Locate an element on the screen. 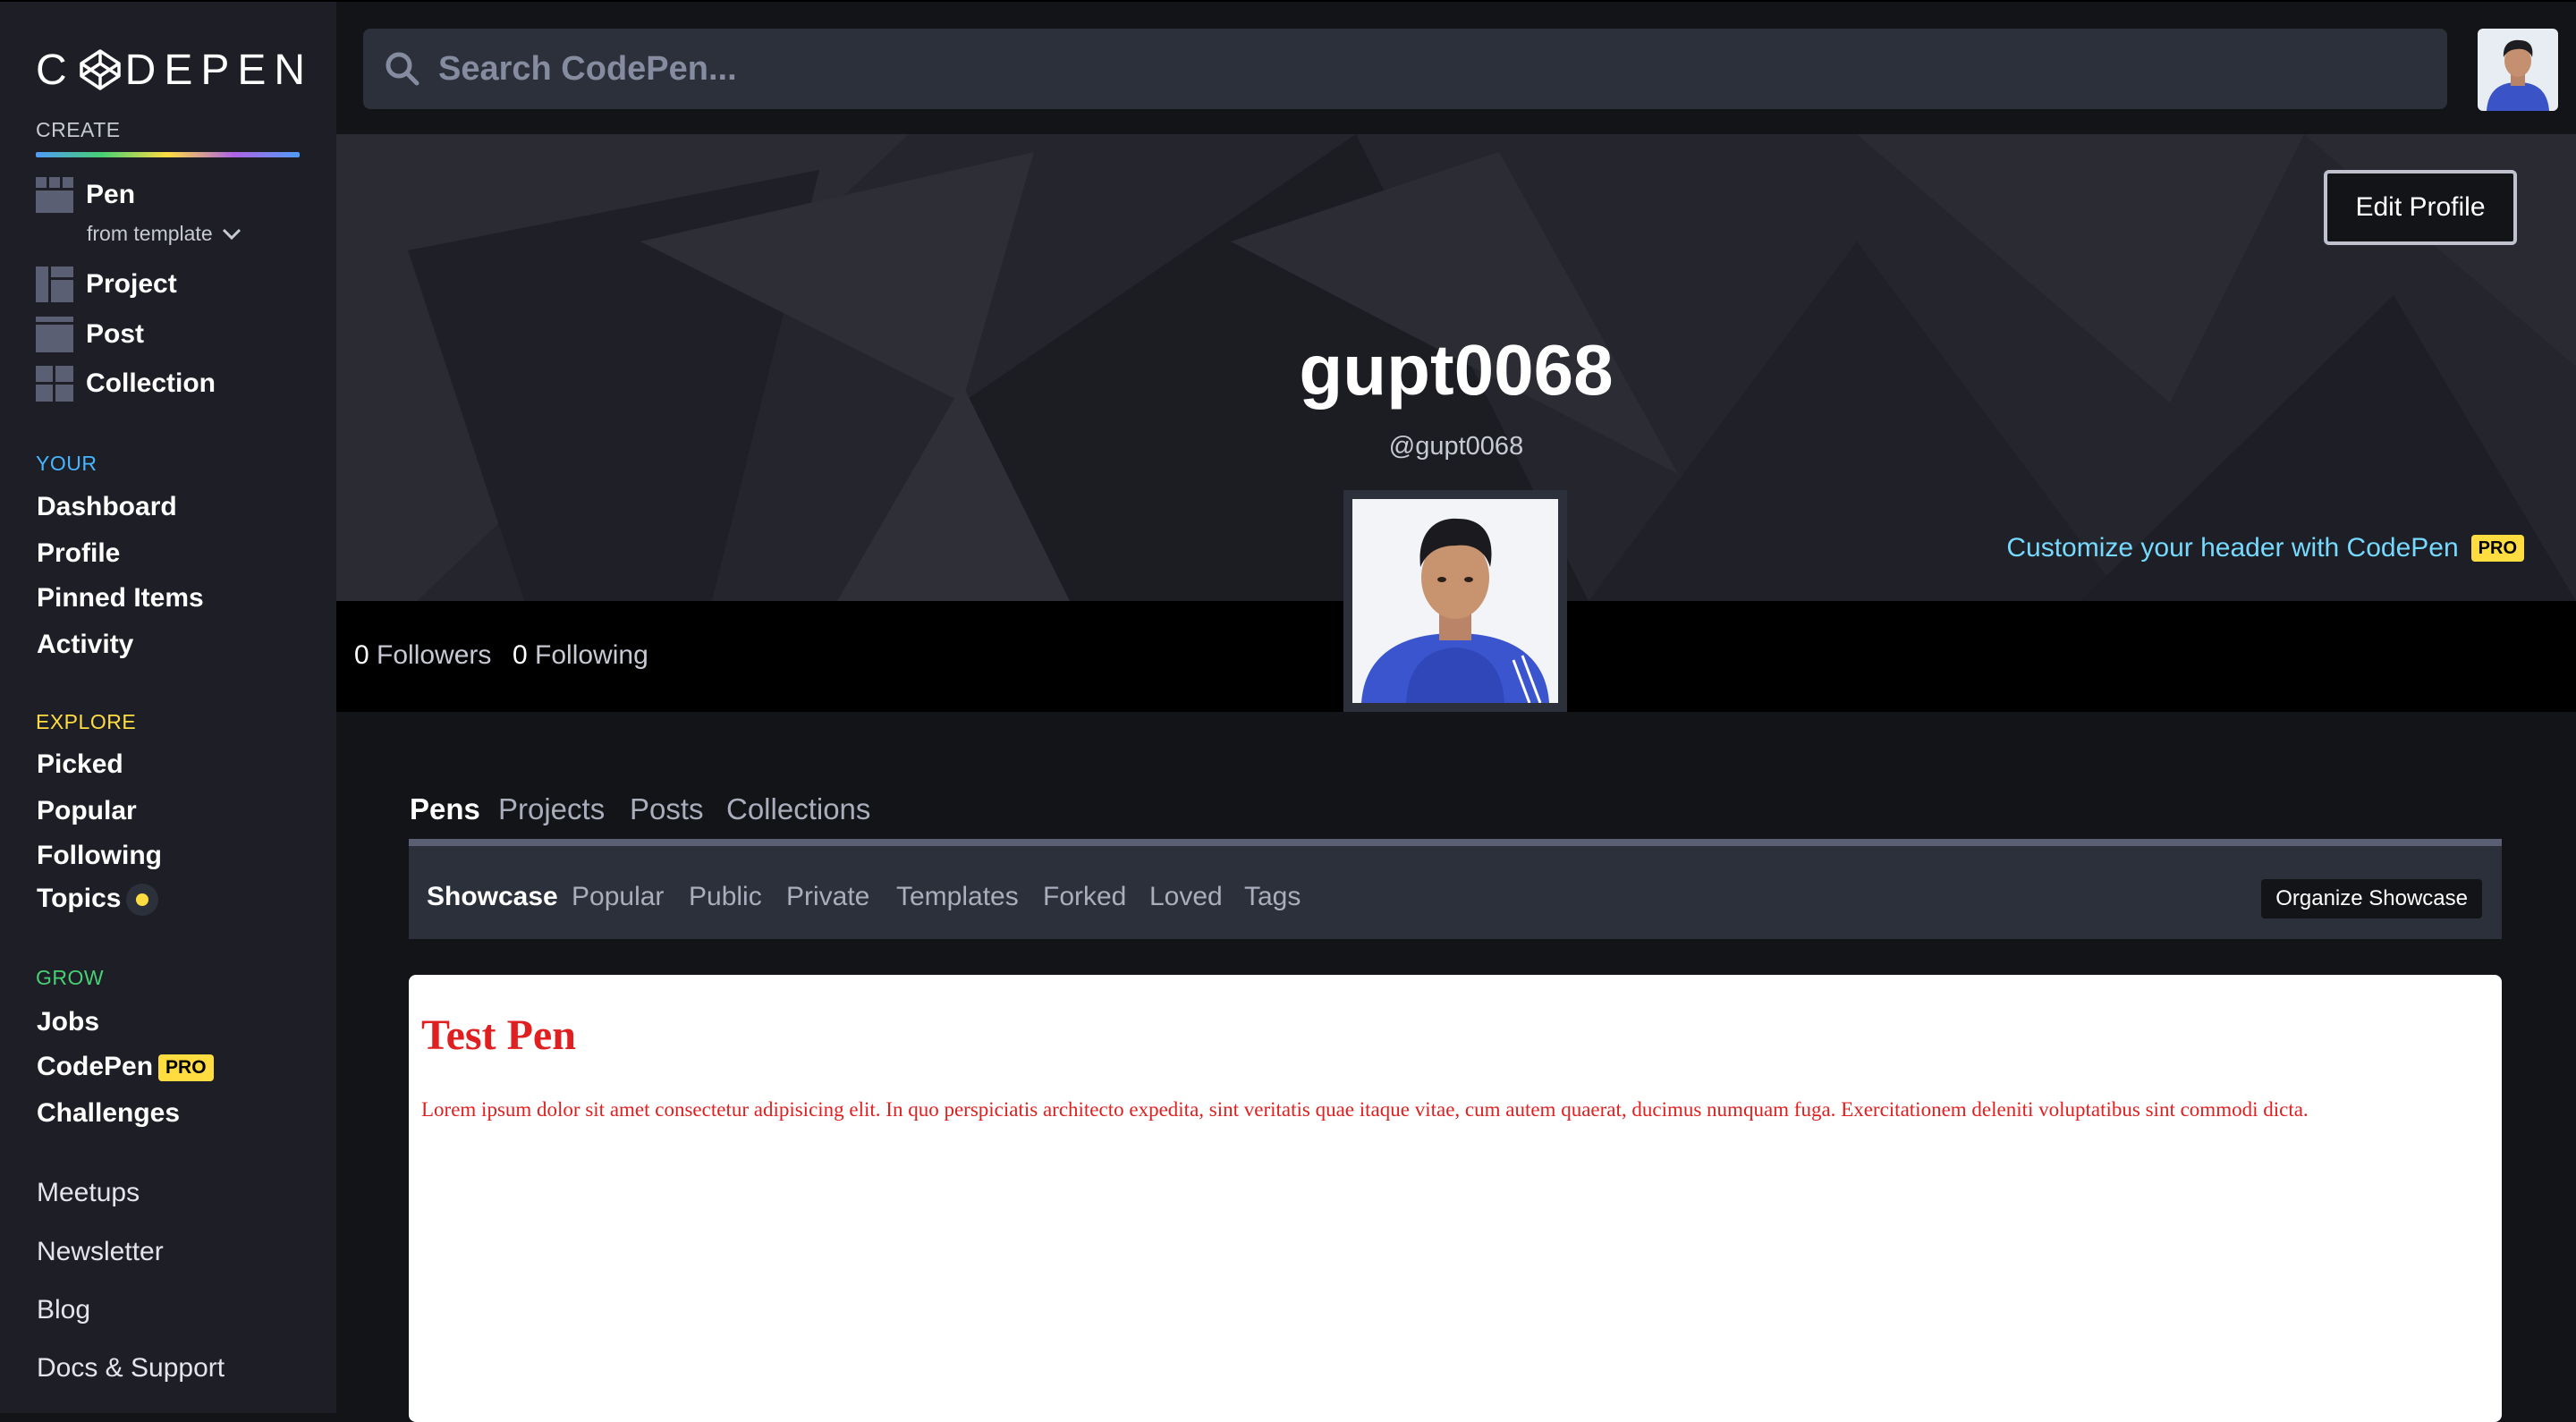 Image resolution: width=2576 pixels, height=1422 pixels. create-gradient-bar is located at coordinates (168, 154).